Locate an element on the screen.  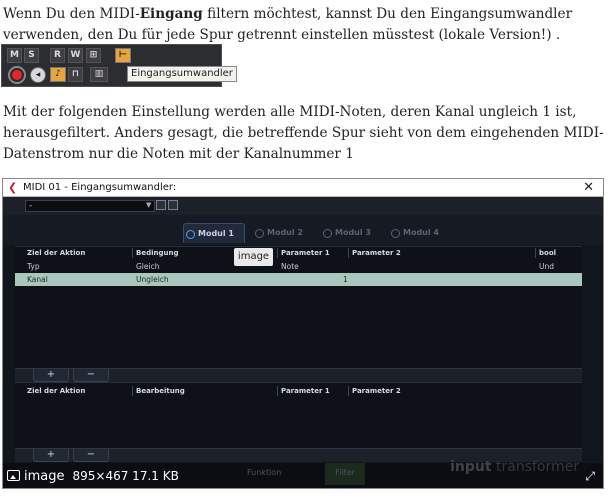
filter-button: Filter is located at coordinates (345, 474).